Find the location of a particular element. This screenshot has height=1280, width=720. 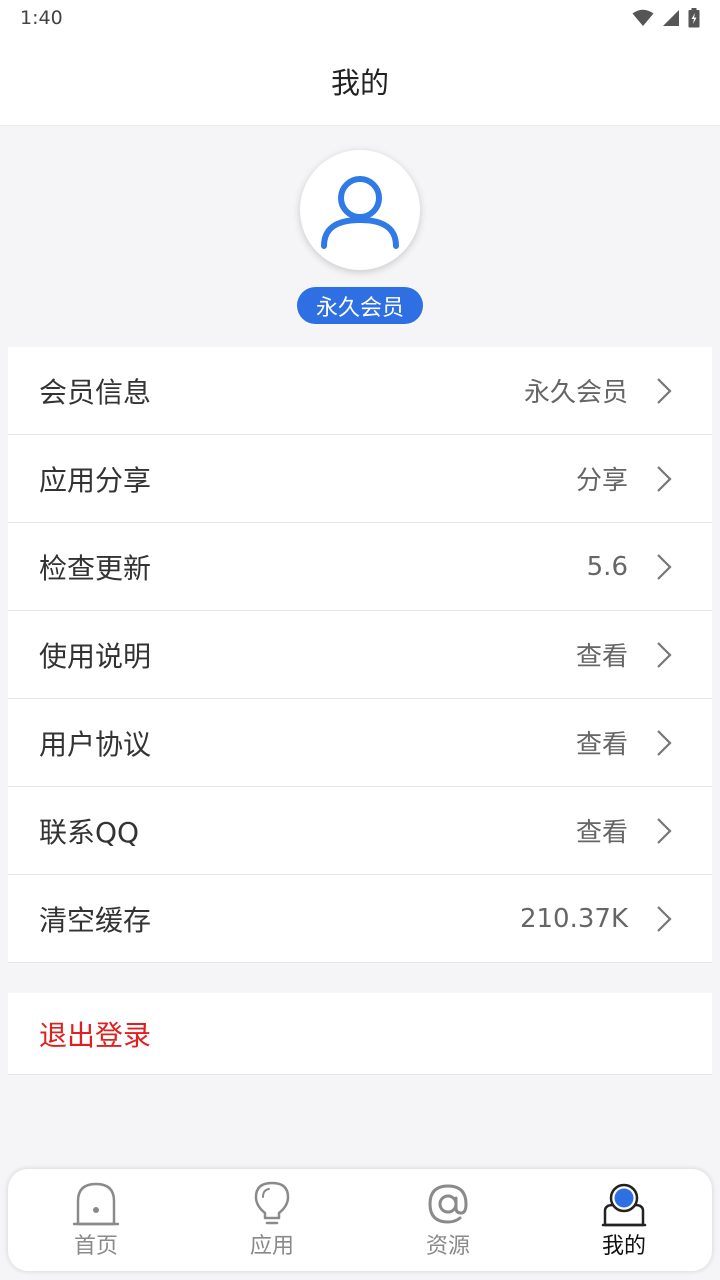

profile-icon is located at coordinates (624, 1204).